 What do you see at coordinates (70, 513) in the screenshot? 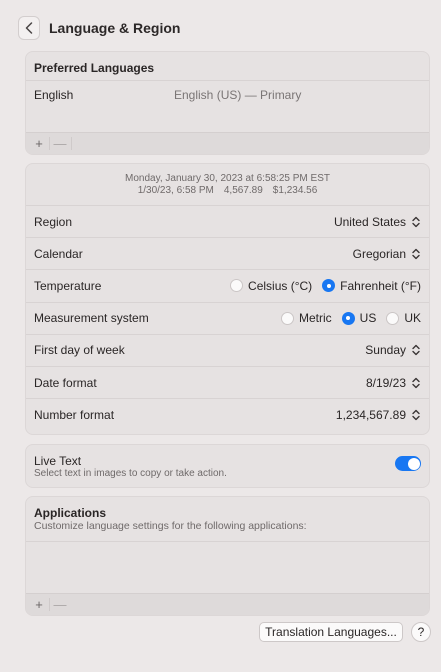
I see `applications-title: Applications` at bounding box center [70, 513].